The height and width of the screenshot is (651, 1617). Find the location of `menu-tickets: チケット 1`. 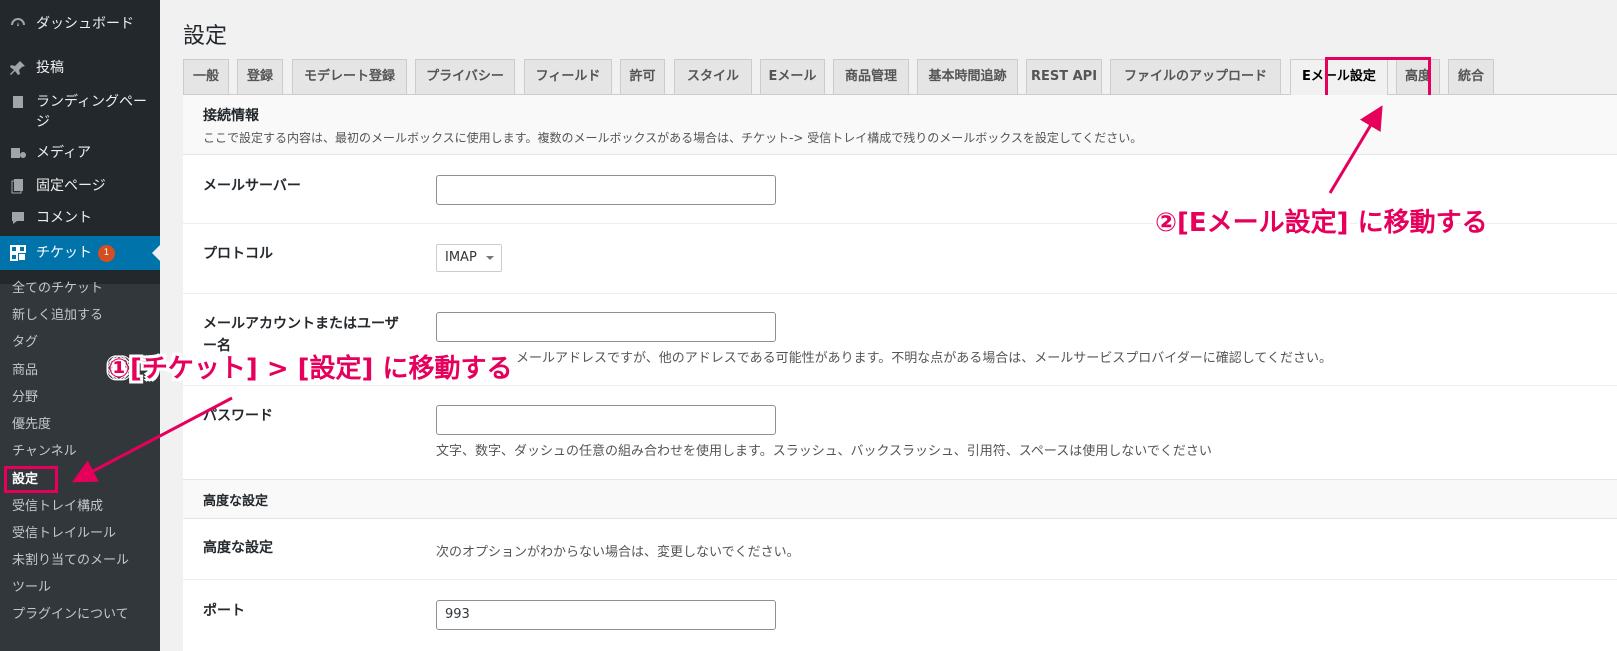

menu-tickets: チケット 1 is located at coordinates (80, 253).